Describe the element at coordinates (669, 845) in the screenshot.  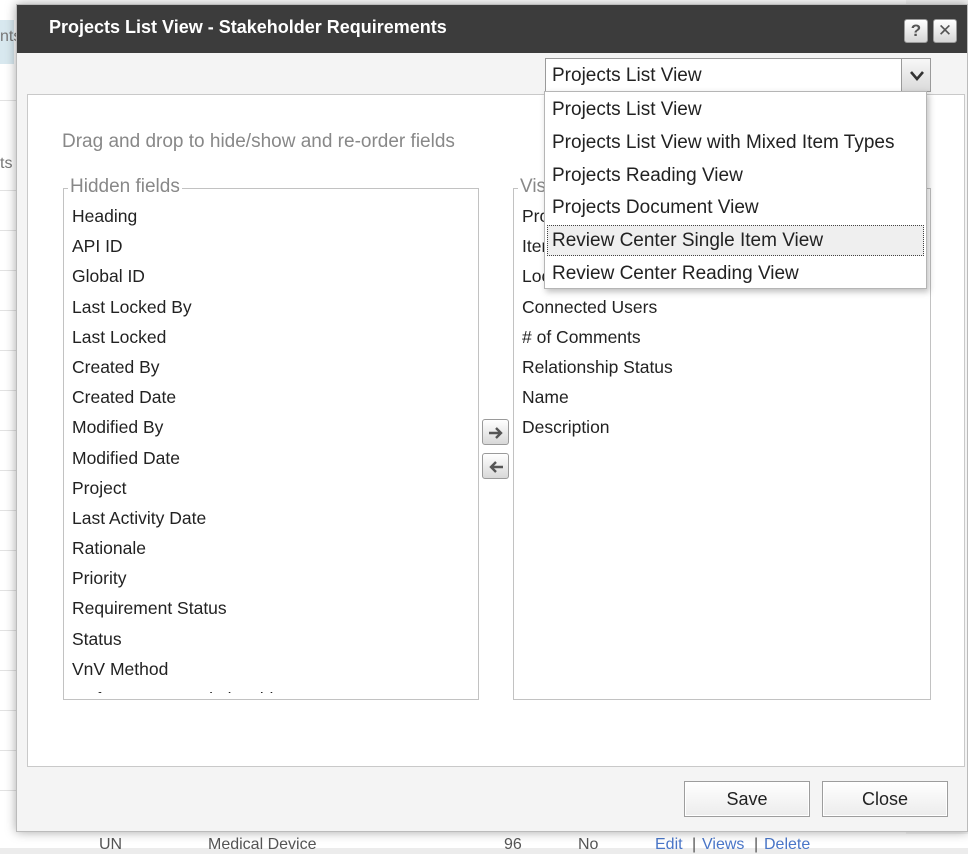
I see `background-edit-link: Edit` at that location.